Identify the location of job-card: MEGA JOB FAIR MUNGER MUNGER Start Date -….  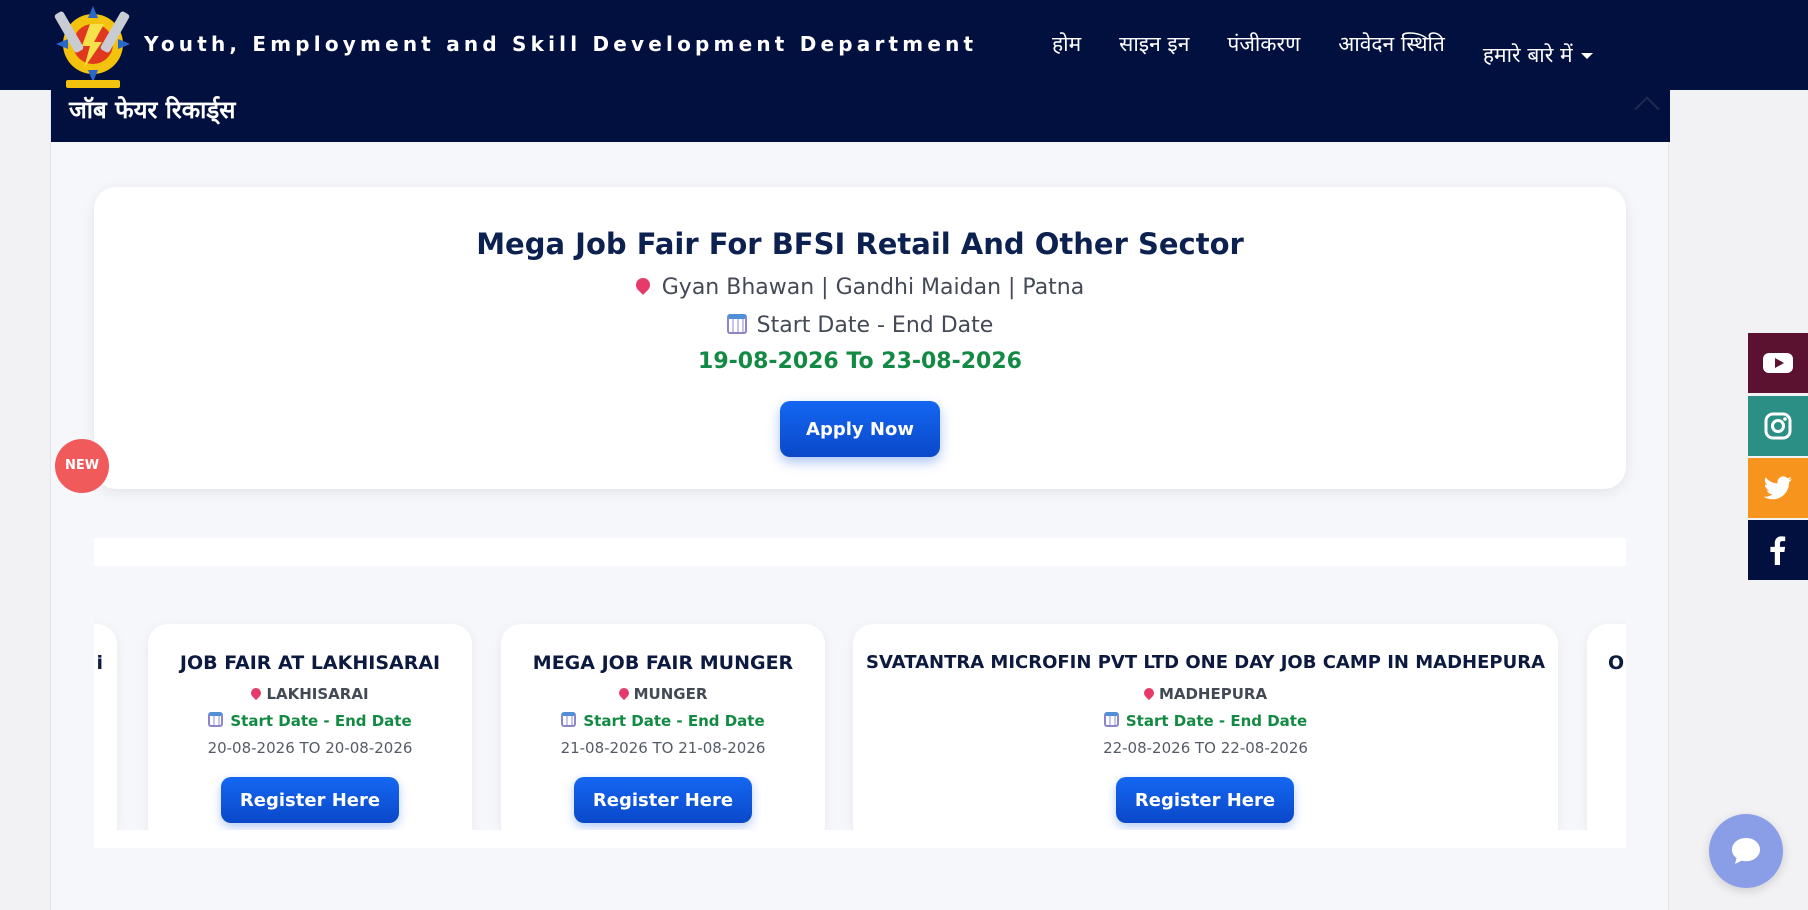
(663, 735).